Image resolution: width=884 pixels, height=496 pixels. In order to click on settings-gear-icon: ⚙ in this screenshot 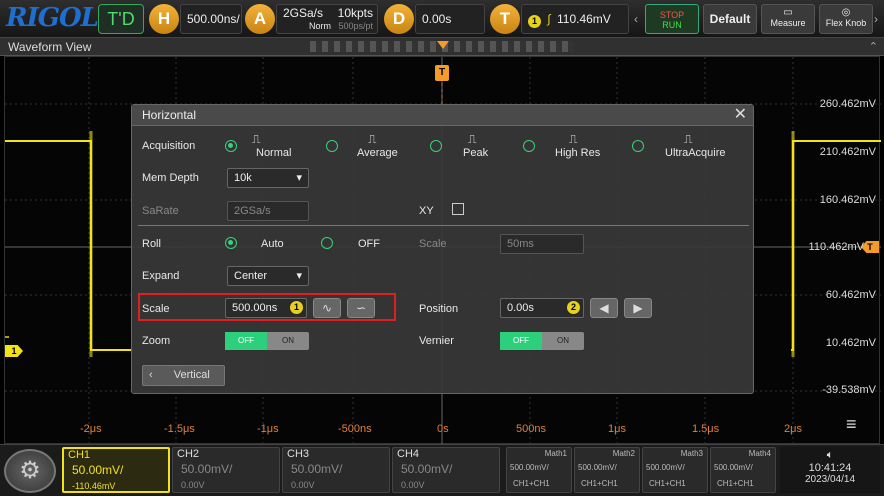, I will do `click(30, 471)`.